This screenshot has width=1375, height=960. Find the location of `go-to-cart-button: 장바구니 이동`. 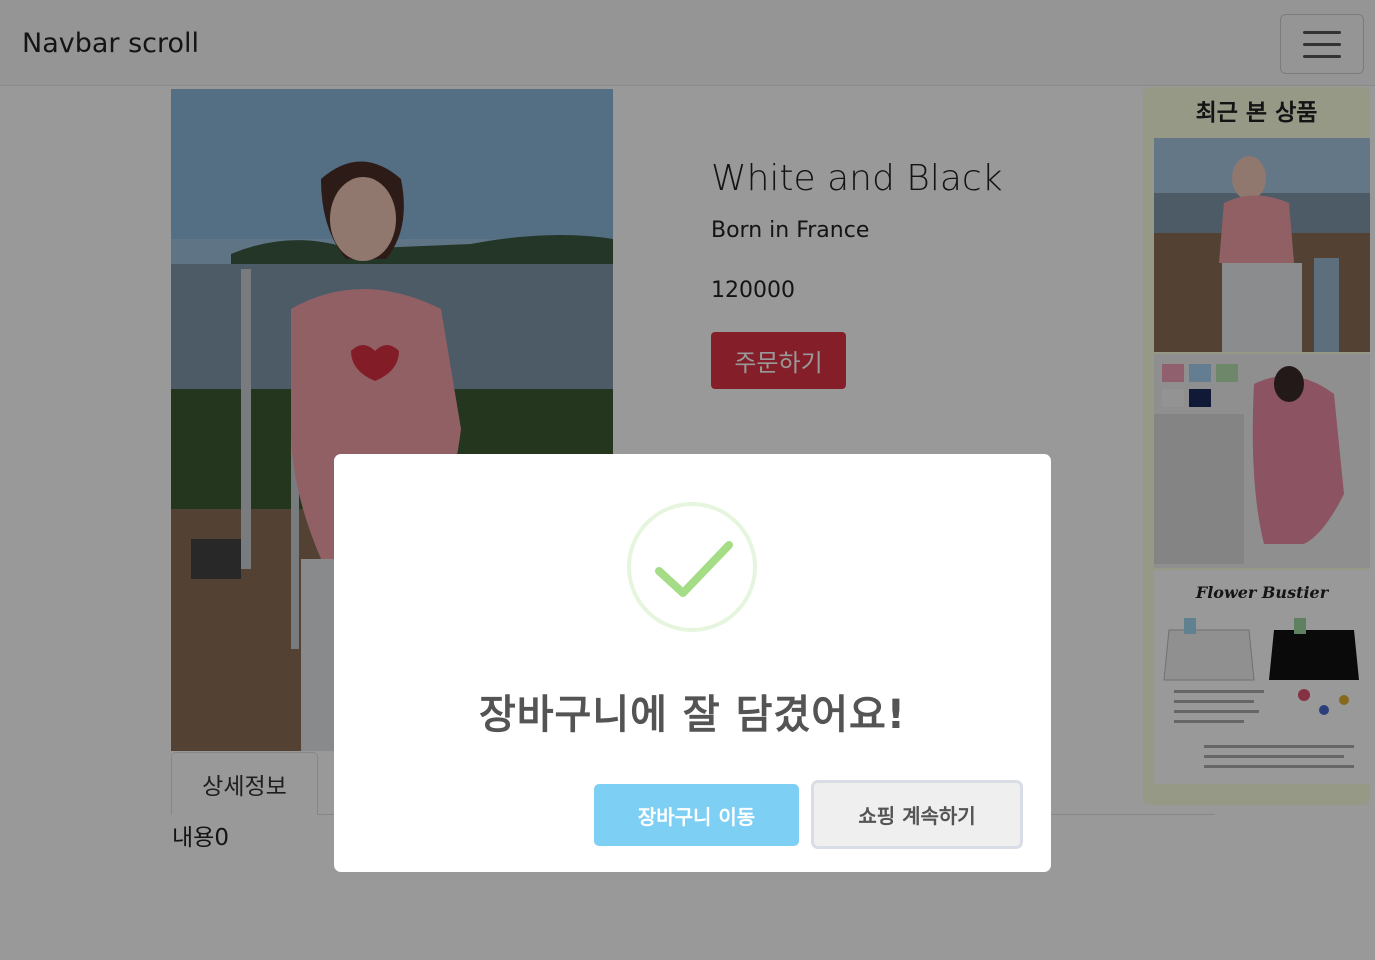

go-to-cart-button: 장바구니 이동 is located at coordinates (696, 815).